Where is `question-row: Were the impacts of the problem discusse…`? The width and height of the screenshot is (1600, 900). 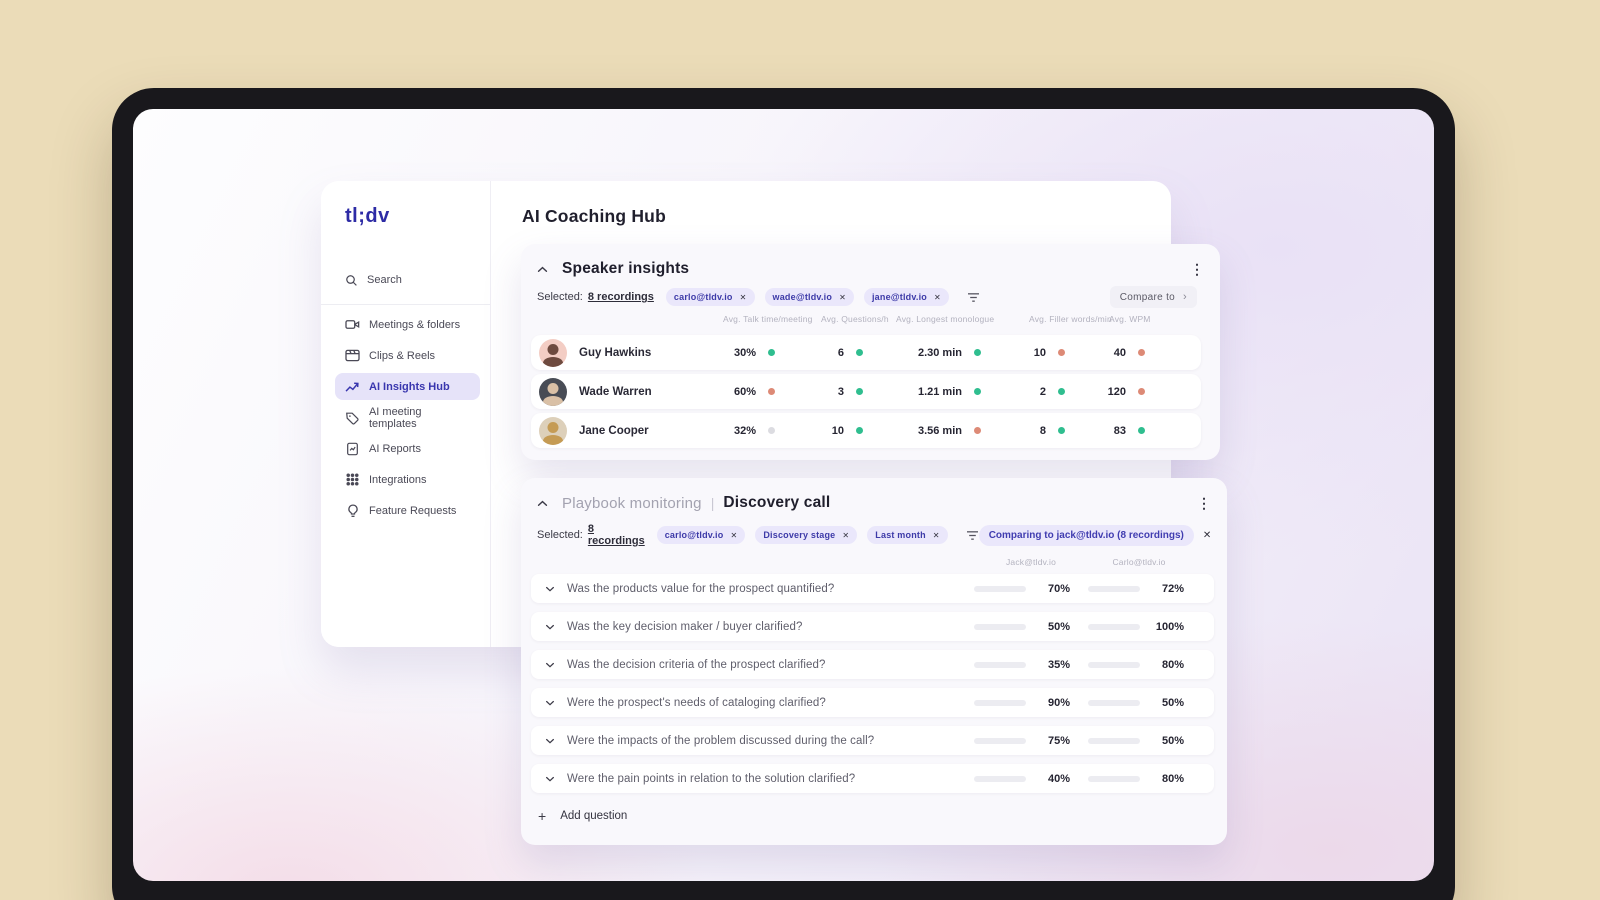 question-row: Were the impacts of the problem discusse… is located at coordinates (872, 740).